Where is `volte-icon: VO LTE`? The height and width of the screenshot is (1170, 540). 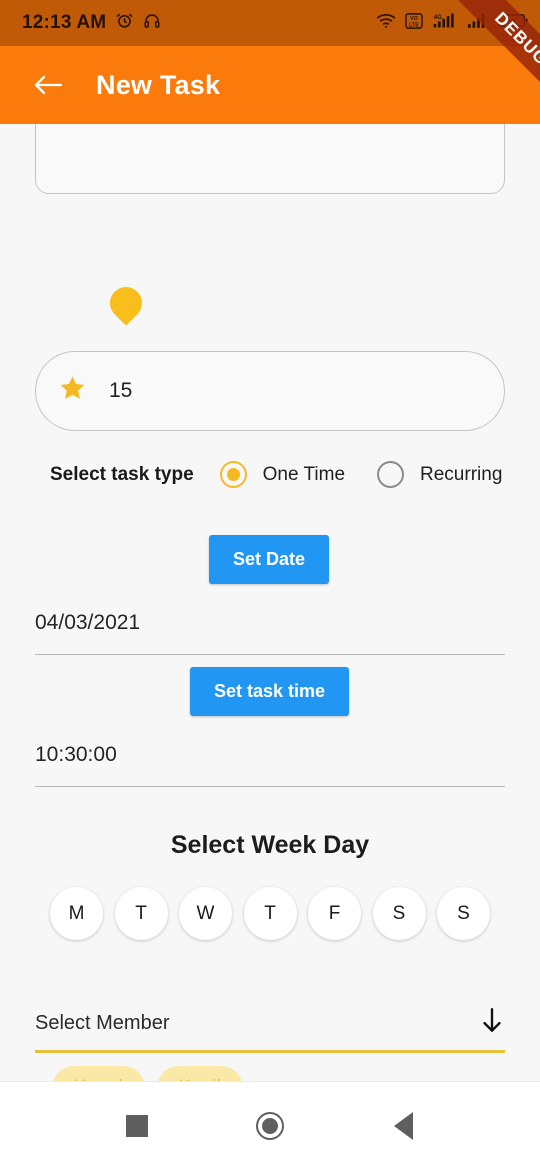
volte-icon: VO LTE is located at coordinates (414, 23).